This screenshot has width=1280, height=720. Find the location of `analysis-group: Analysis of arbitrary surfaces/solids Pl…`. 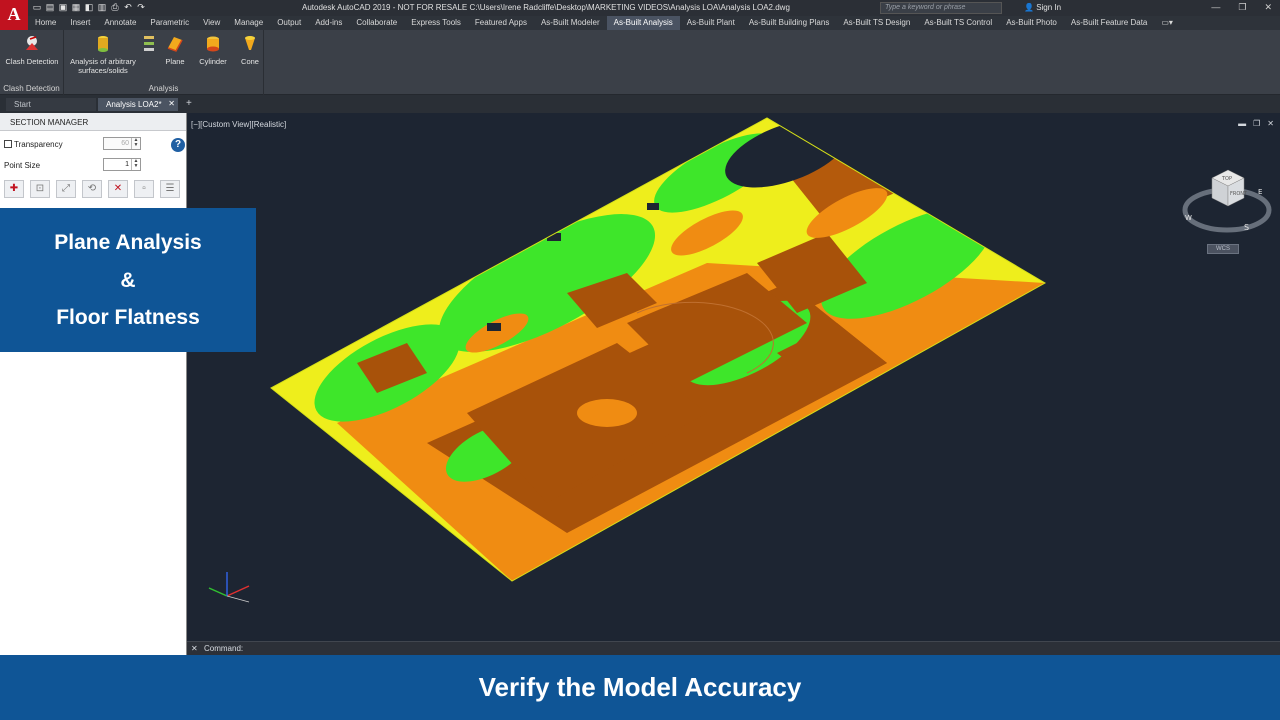

analysis-group: Analysis of arbitrary surfaces/solids Pl… is located at coordinates (164, 62).